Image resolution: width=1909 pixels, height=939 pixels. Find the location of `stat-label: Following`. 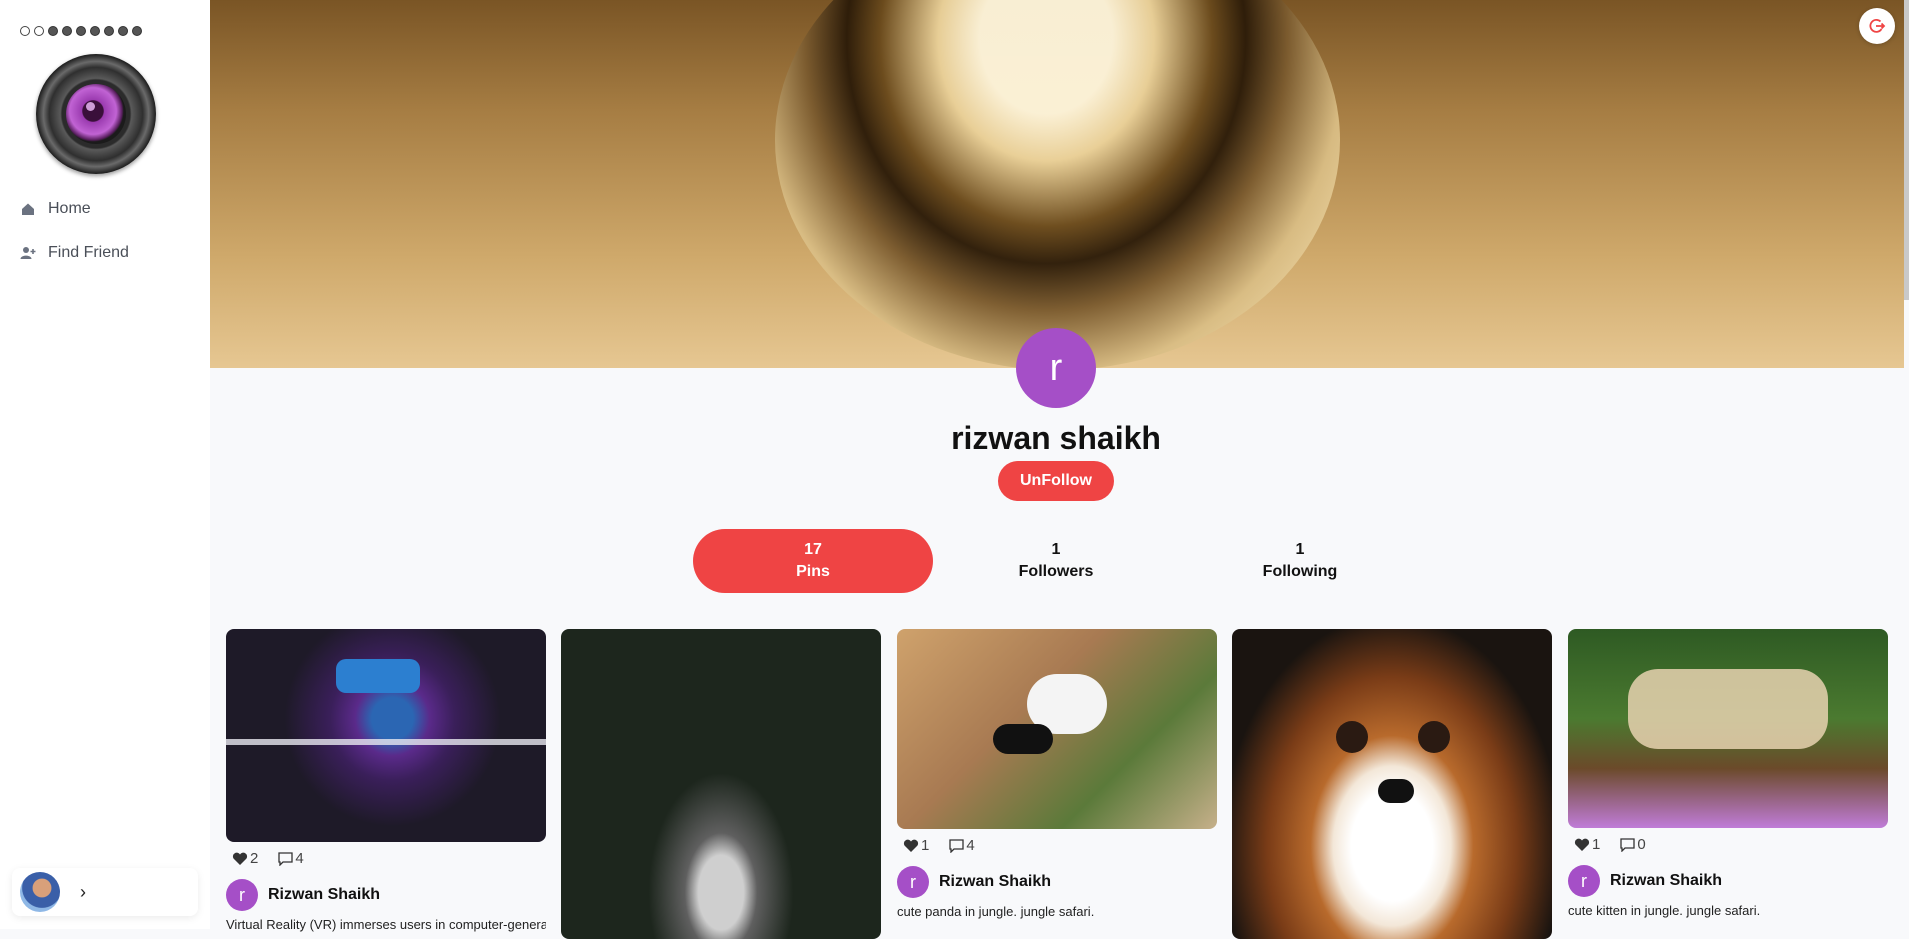

stat-label: Following is located at coordinates (1300, 571).